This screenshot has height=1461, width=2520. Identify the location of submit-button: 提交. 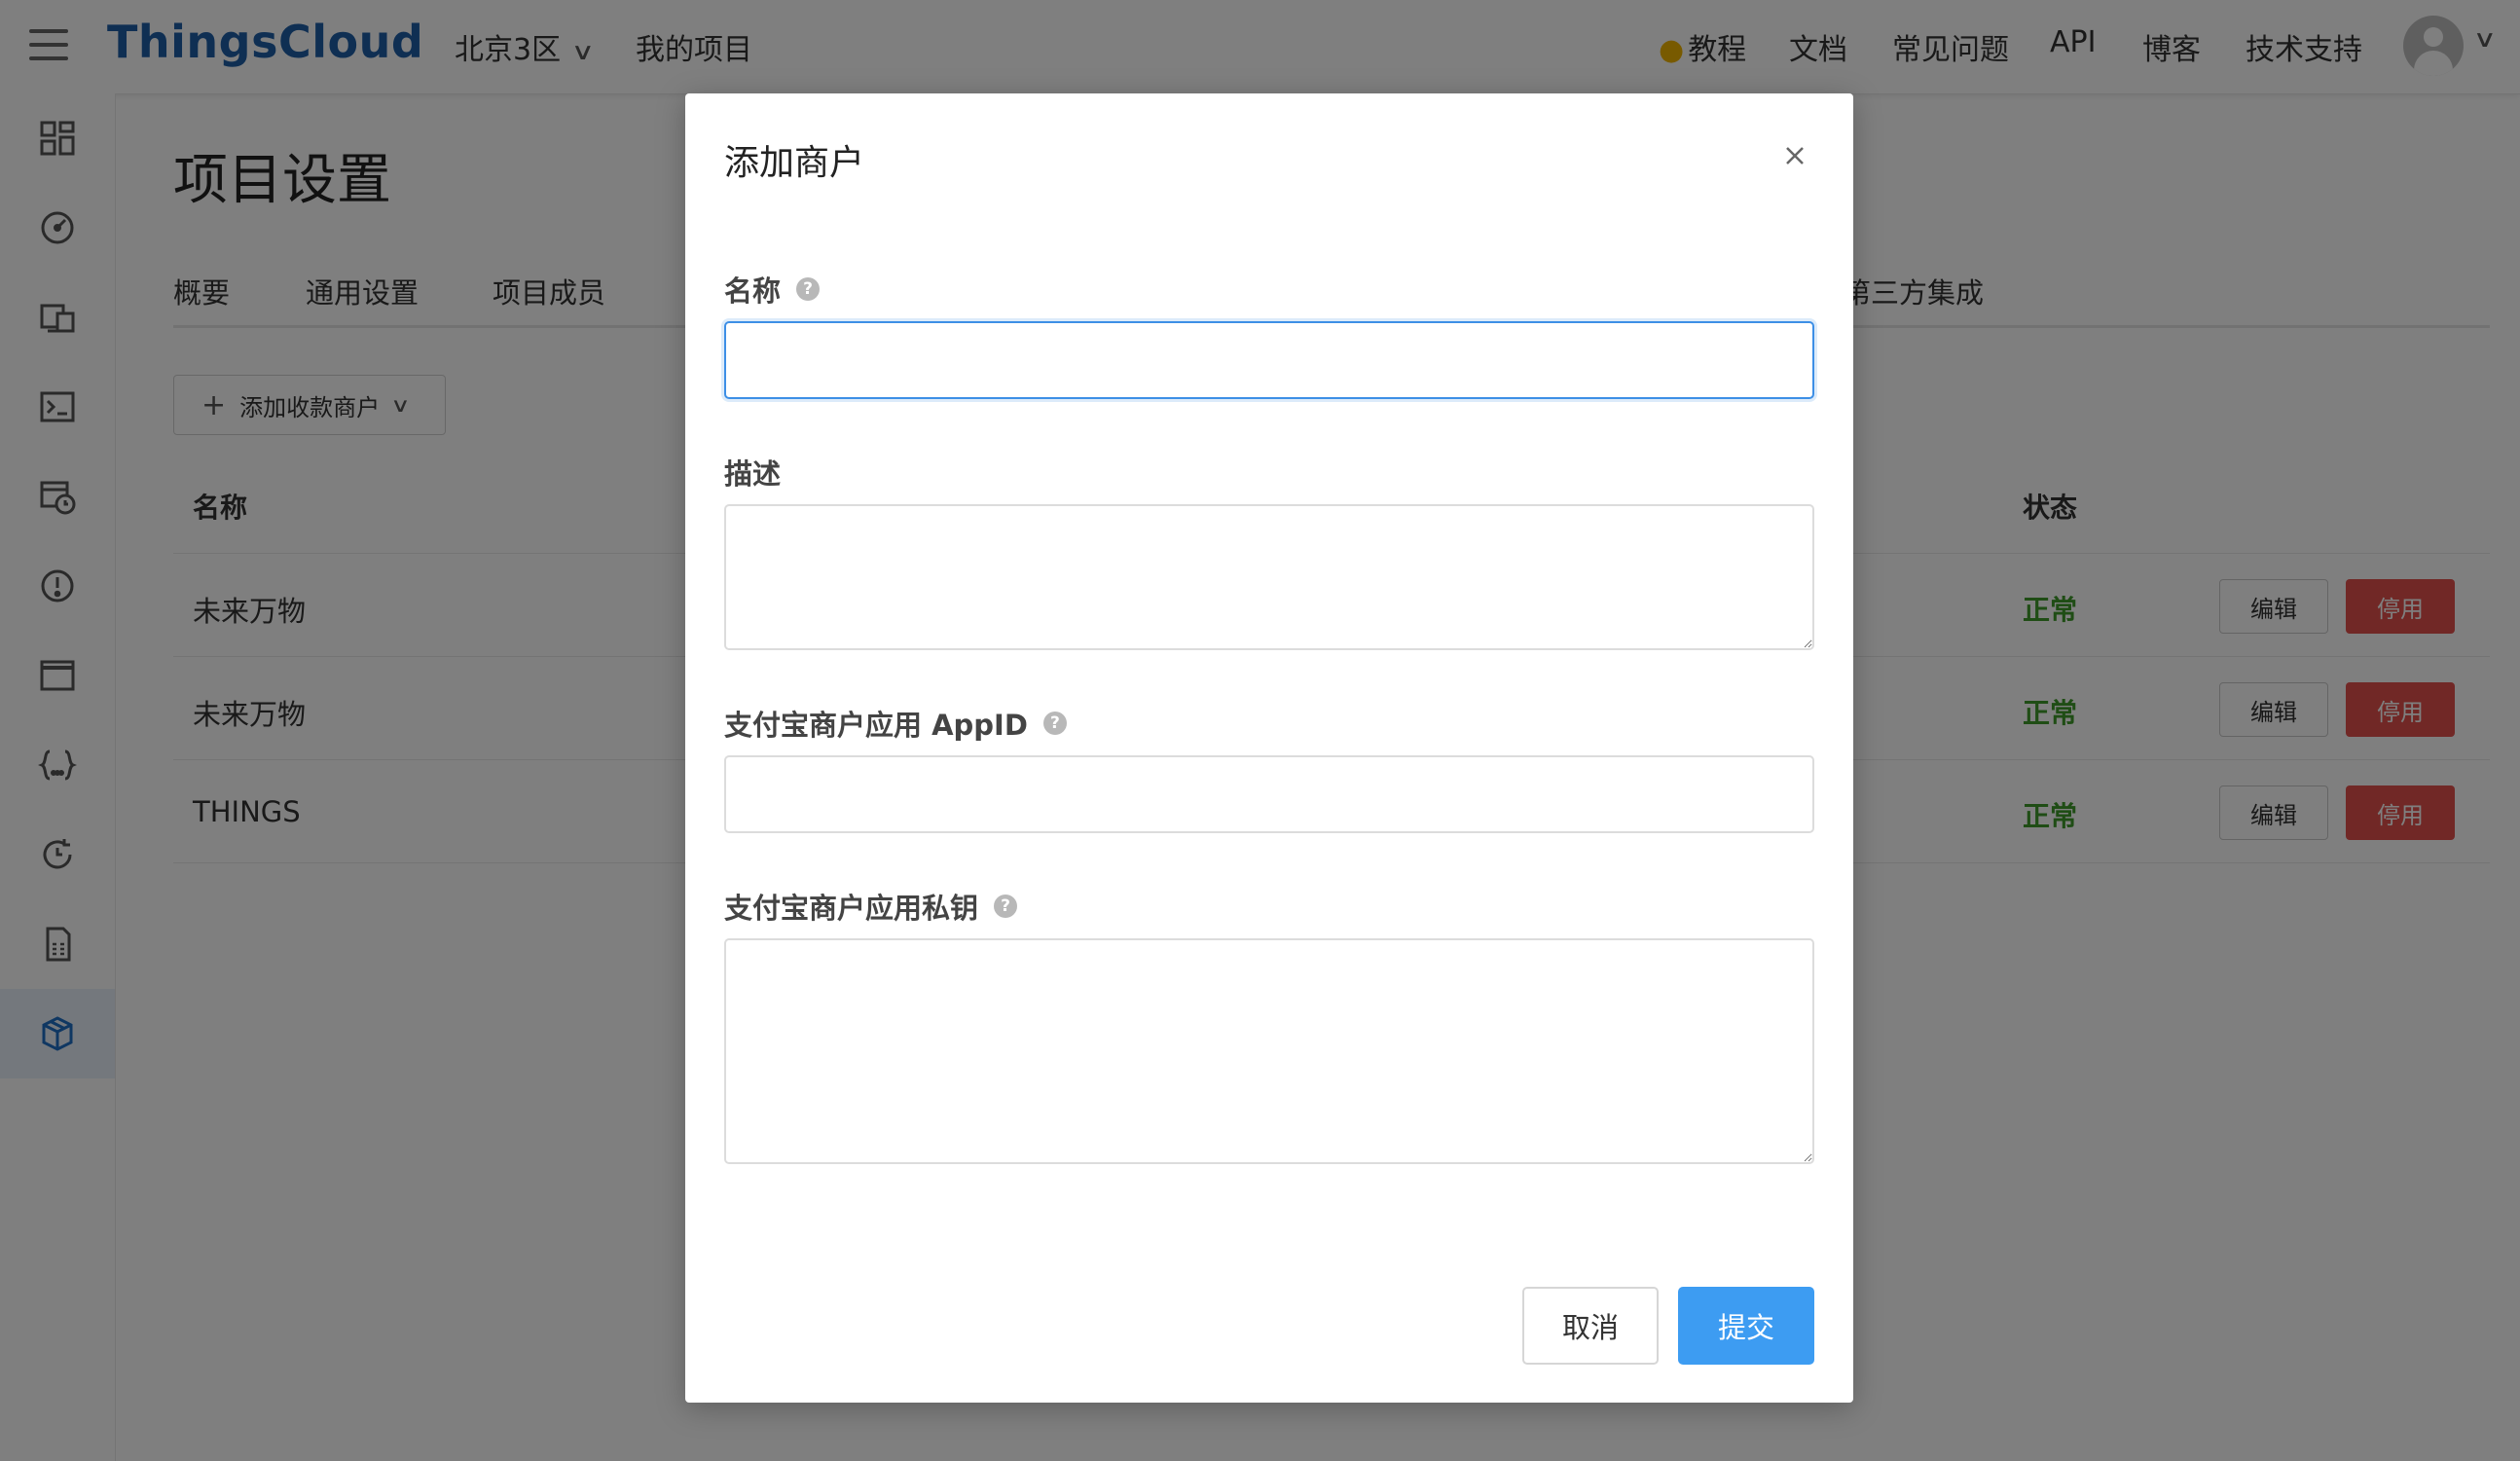
(1746, 1326).